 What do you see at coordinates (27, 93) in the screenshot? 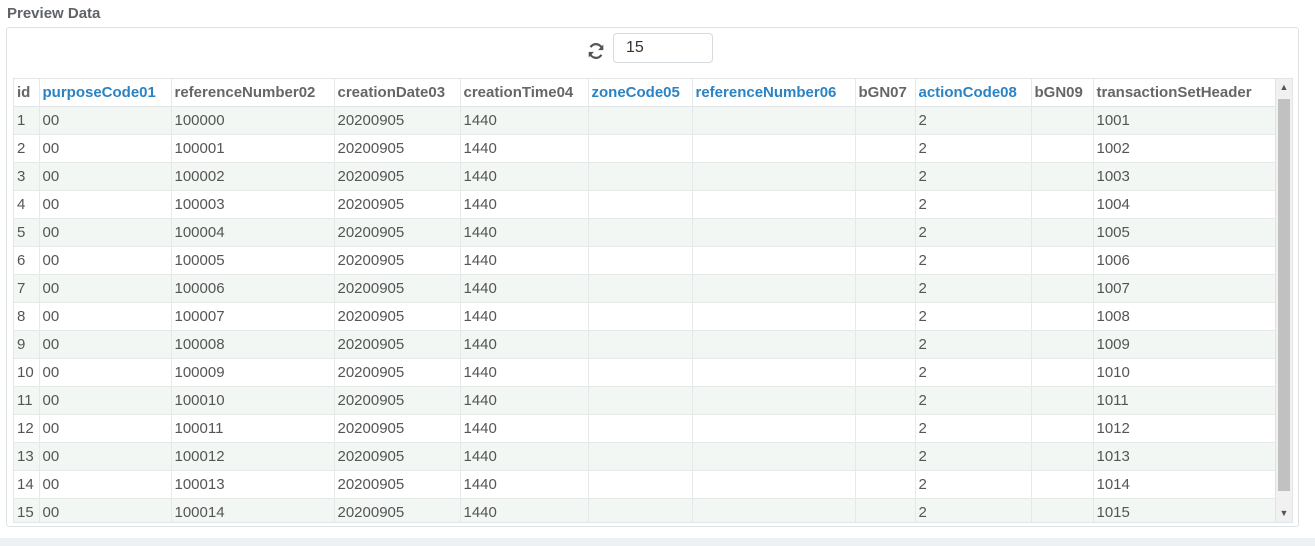
I see `column-header-id: id` at bounding box center [27, 93].